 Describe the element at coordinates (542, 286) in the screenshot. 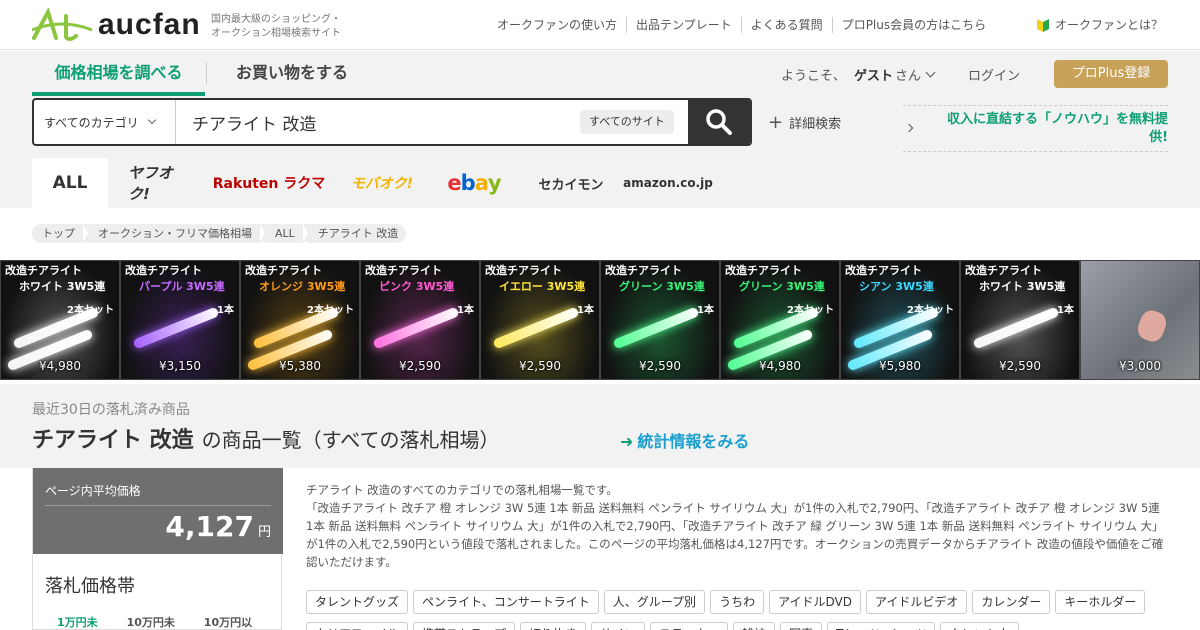

I see `thumbnail-sub: イエロー 3W5連` at that location.